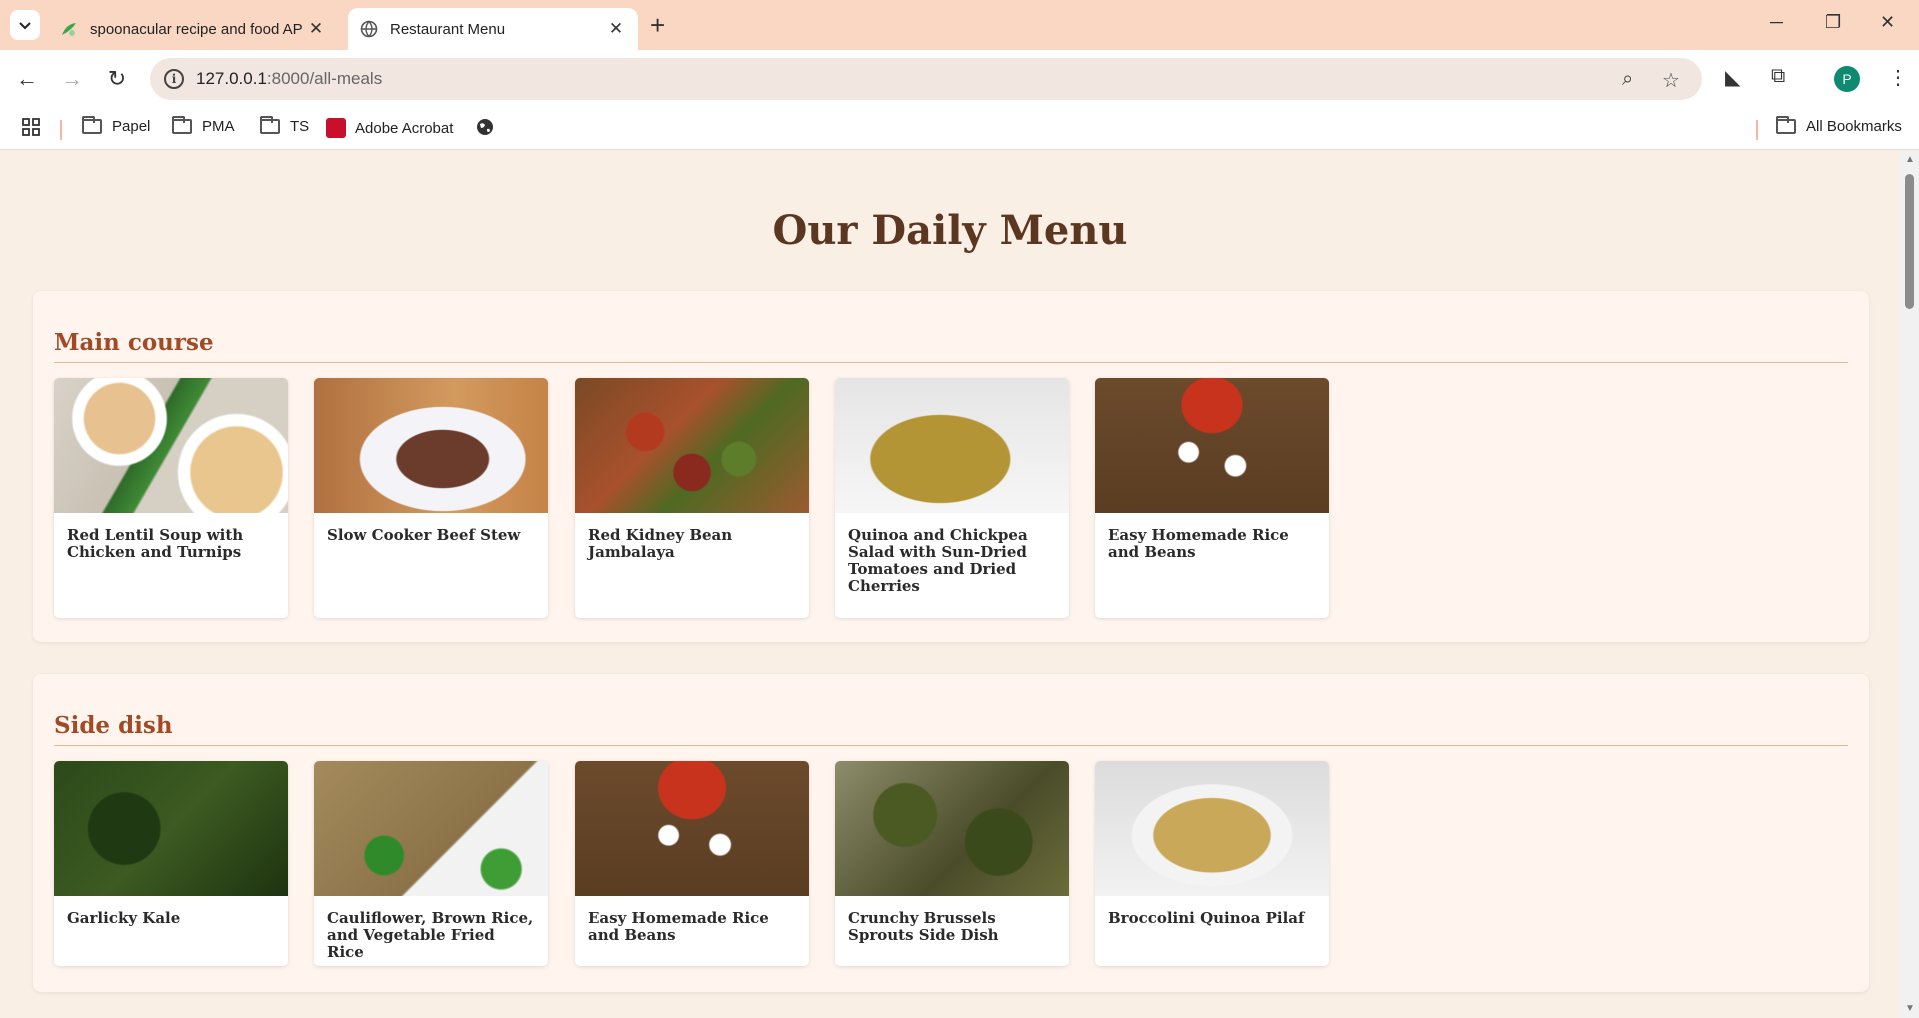  What do you see at coordinates (1833, 22) in the screenshot?
I see `restore-icon: ❐` at bounding box center [1833, 22].